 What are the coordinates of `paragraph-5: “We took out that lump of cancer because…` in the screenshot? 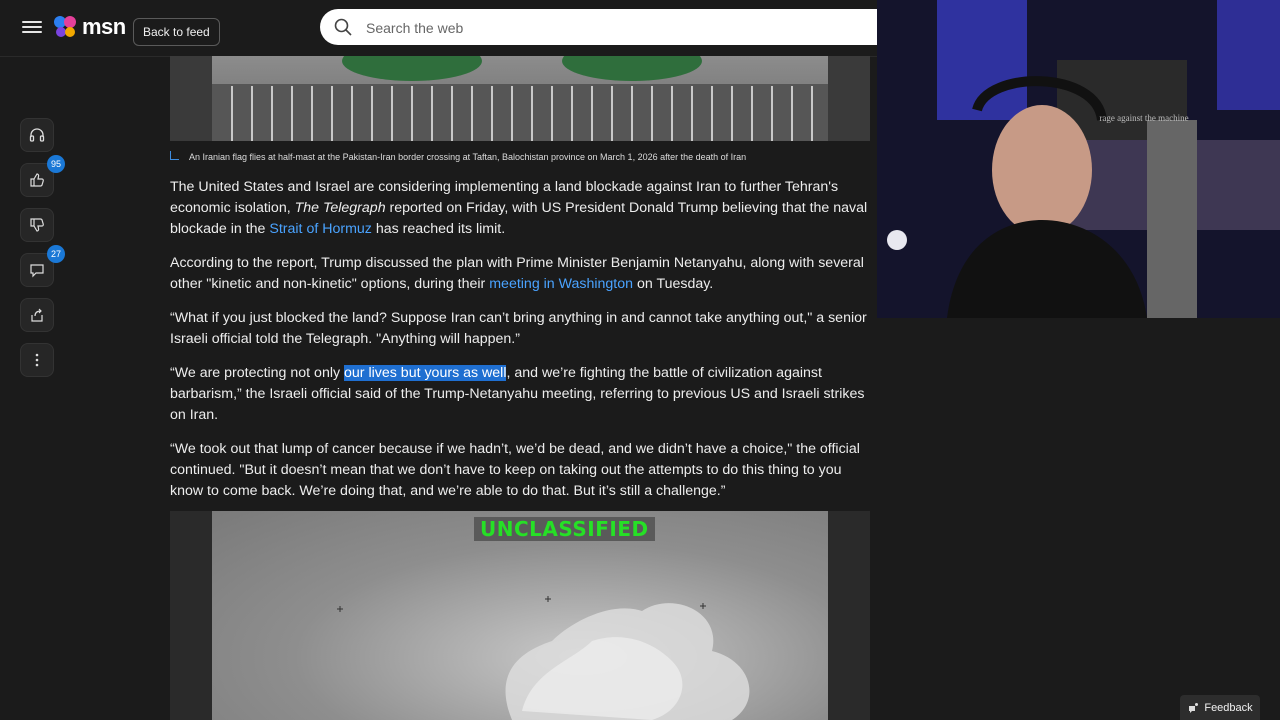 It's located at (515, 470).